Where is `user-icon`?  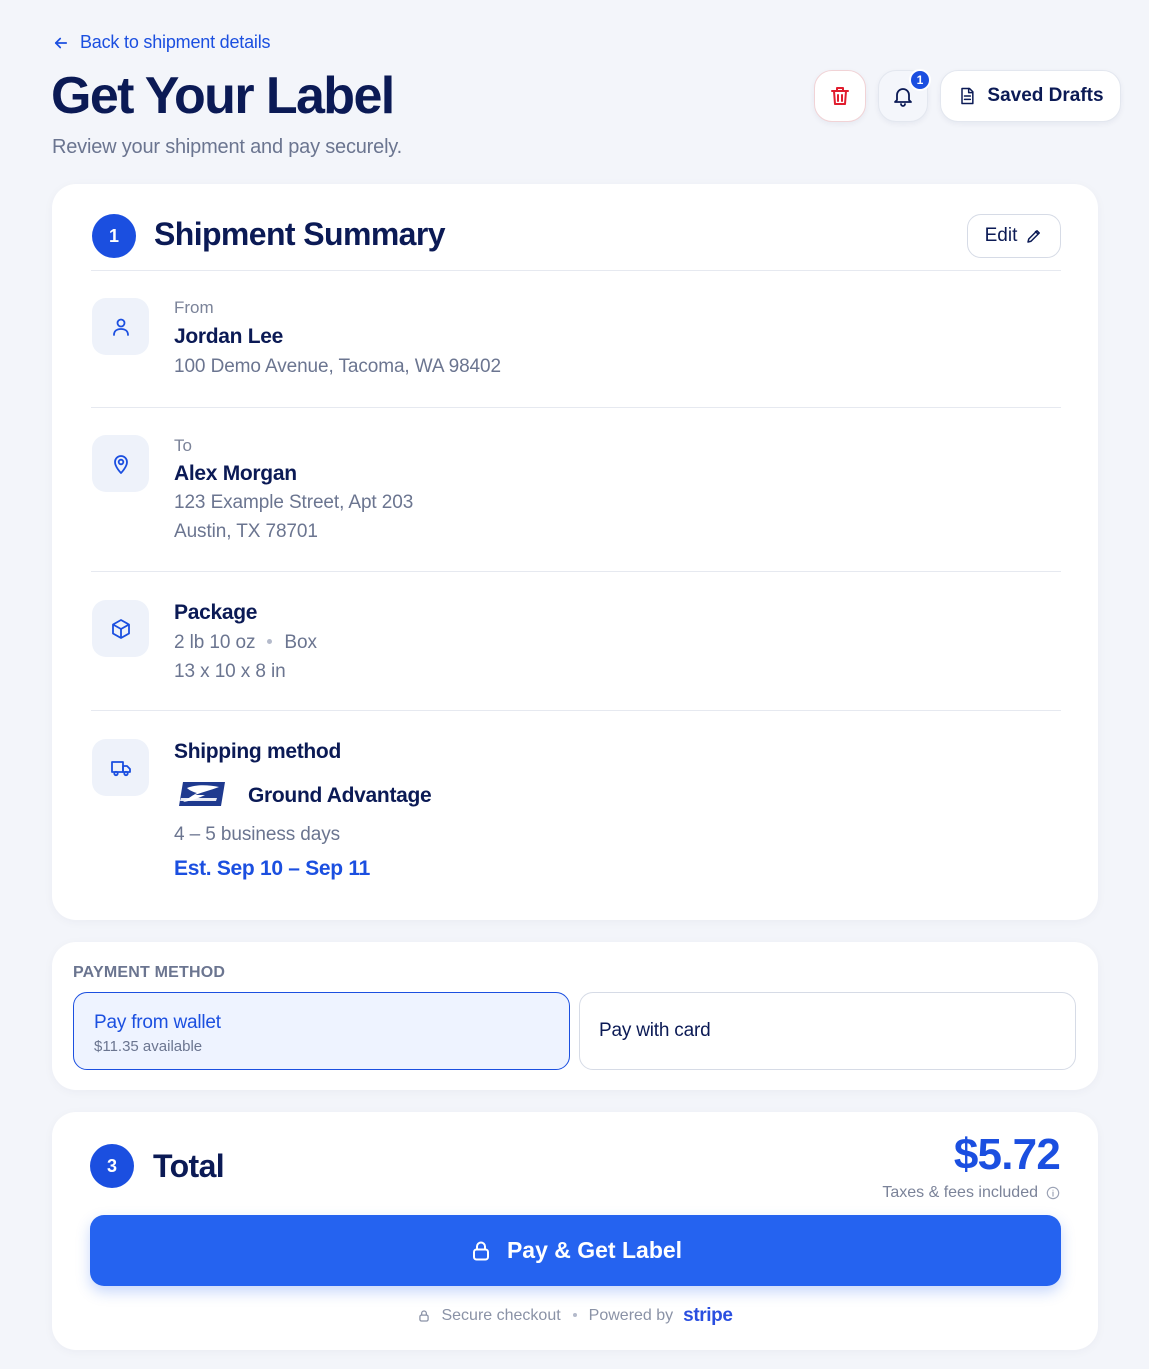 user-icon is located at coordinates (120, 327).